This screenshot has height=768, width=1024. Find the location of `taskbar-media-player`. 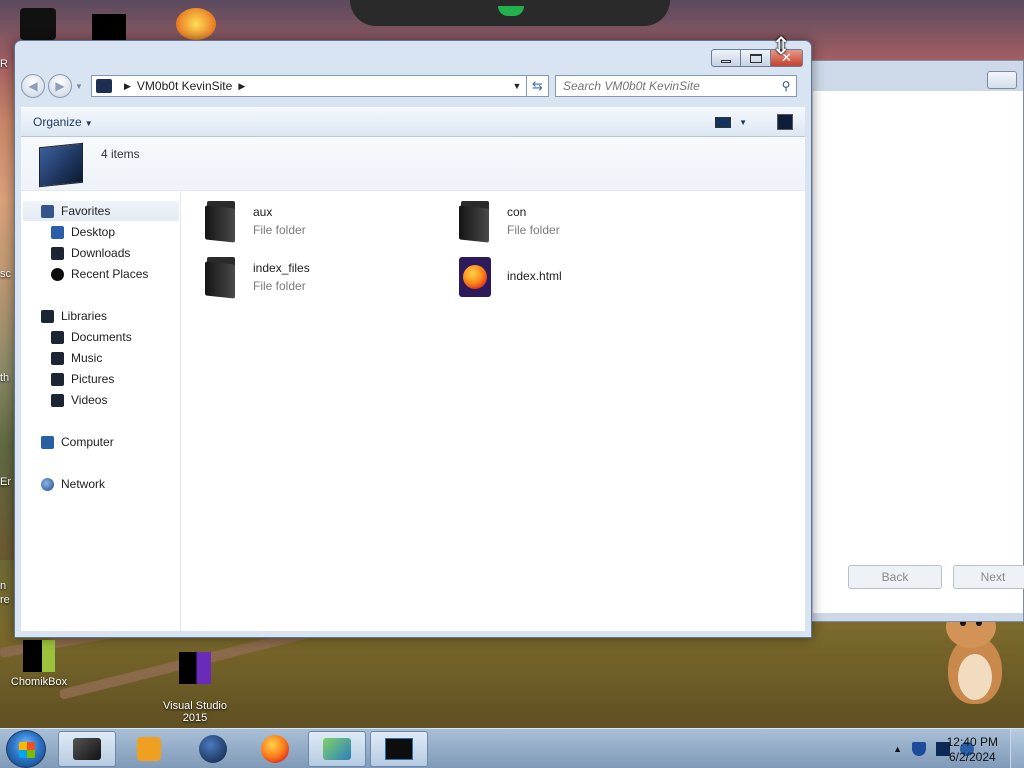

taskbar-media-player is located at coordinates (149, 749).